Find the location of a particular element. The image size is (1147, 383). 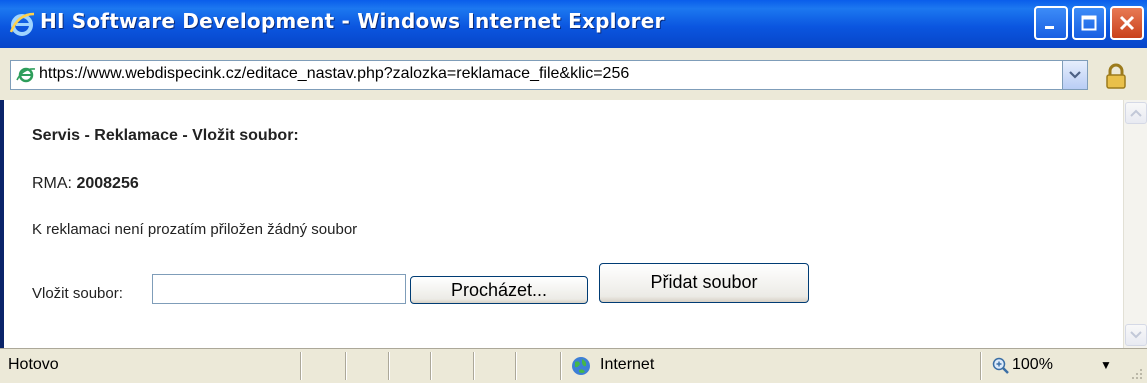

globe-icon is located at coordinates (581, 366).